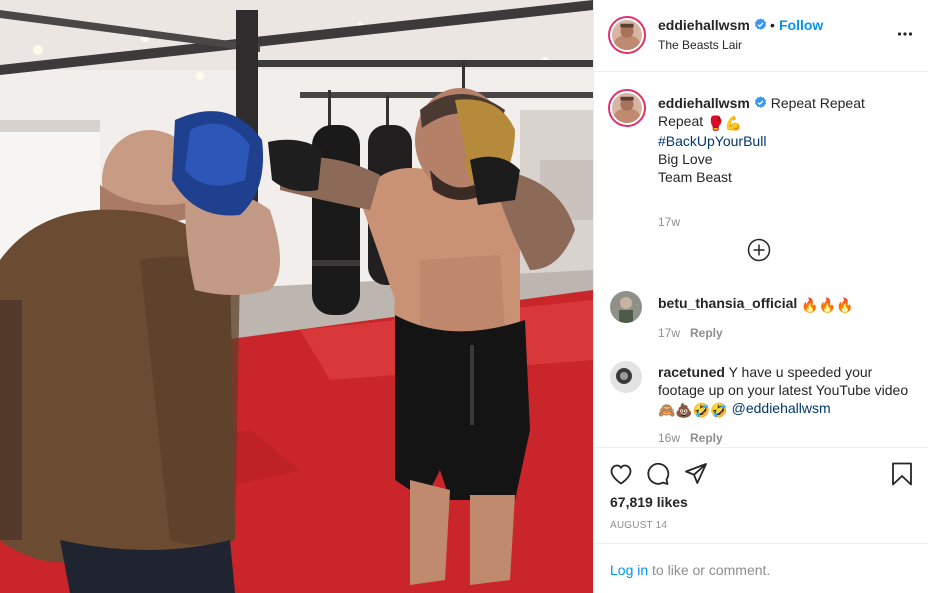  I want to click on post-header: eddiehallwsm • Follow The Beasts Lair, so click(761, 36).